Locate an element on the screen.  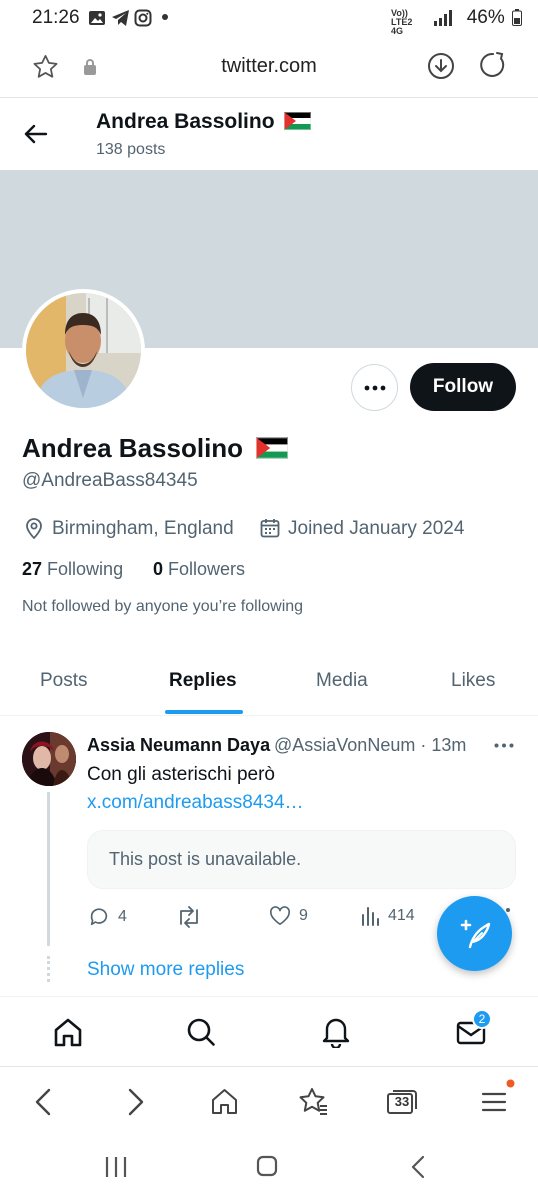
quote-unavailable-text: This post is unavailable. is located at coordinates (205, 859).